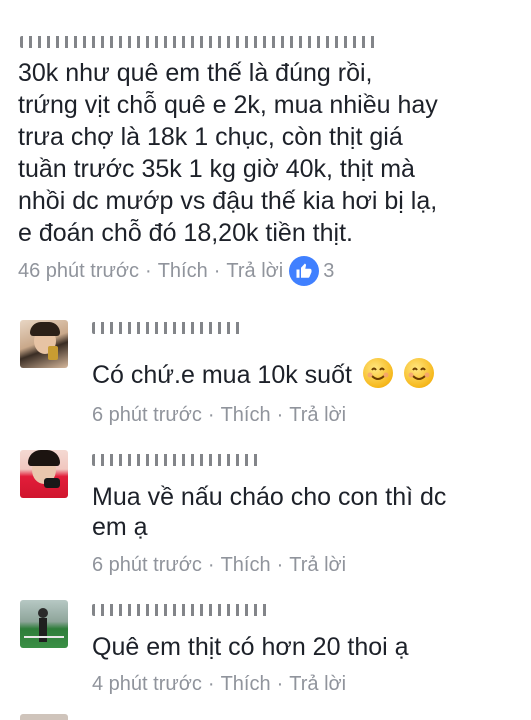 This screenshot has width=531, height=720. What do you see at coordinates (269, 497) in the screenshot?
I see `reply-text-line: Mua về nấu cháo cho con thì dc` at bounding box center [269, 497].